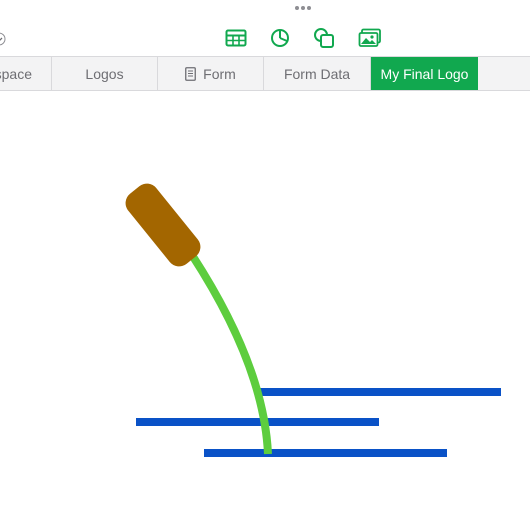 The height and width of the screenshot is (505, 530). Describe the element at coordinates (380, 392) in the screenshot. I see `water-line-top` at that location.